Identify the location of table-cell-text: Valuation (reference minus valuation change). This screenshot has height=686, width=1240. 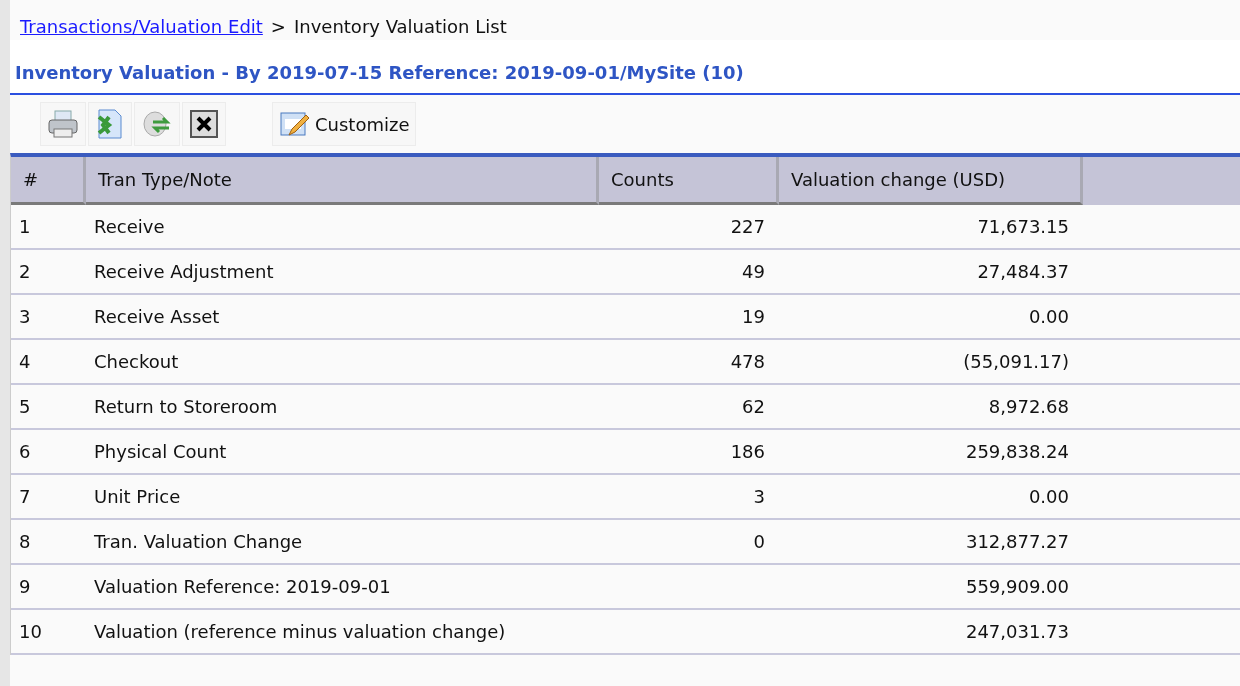
(300, 631).